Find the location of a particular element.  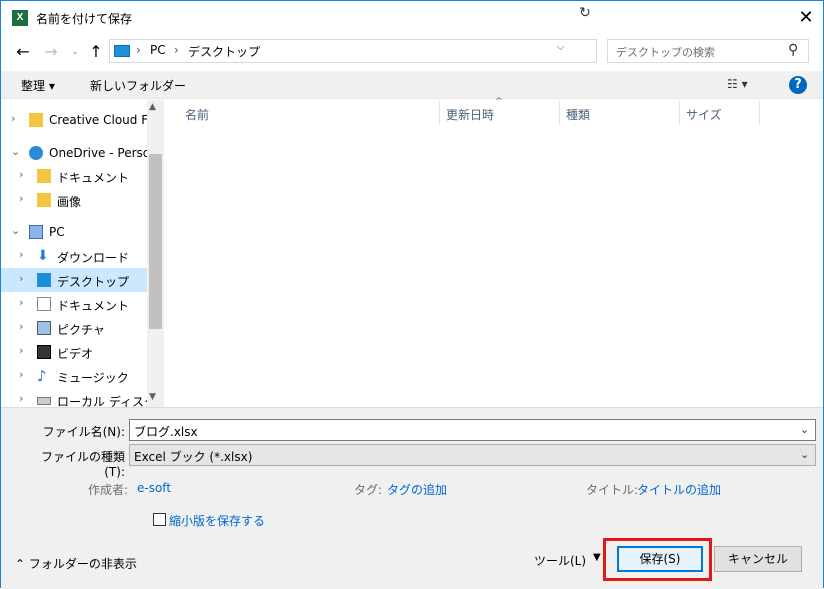

nav-scrollbar-thumb is located at coordinates (155, 241).